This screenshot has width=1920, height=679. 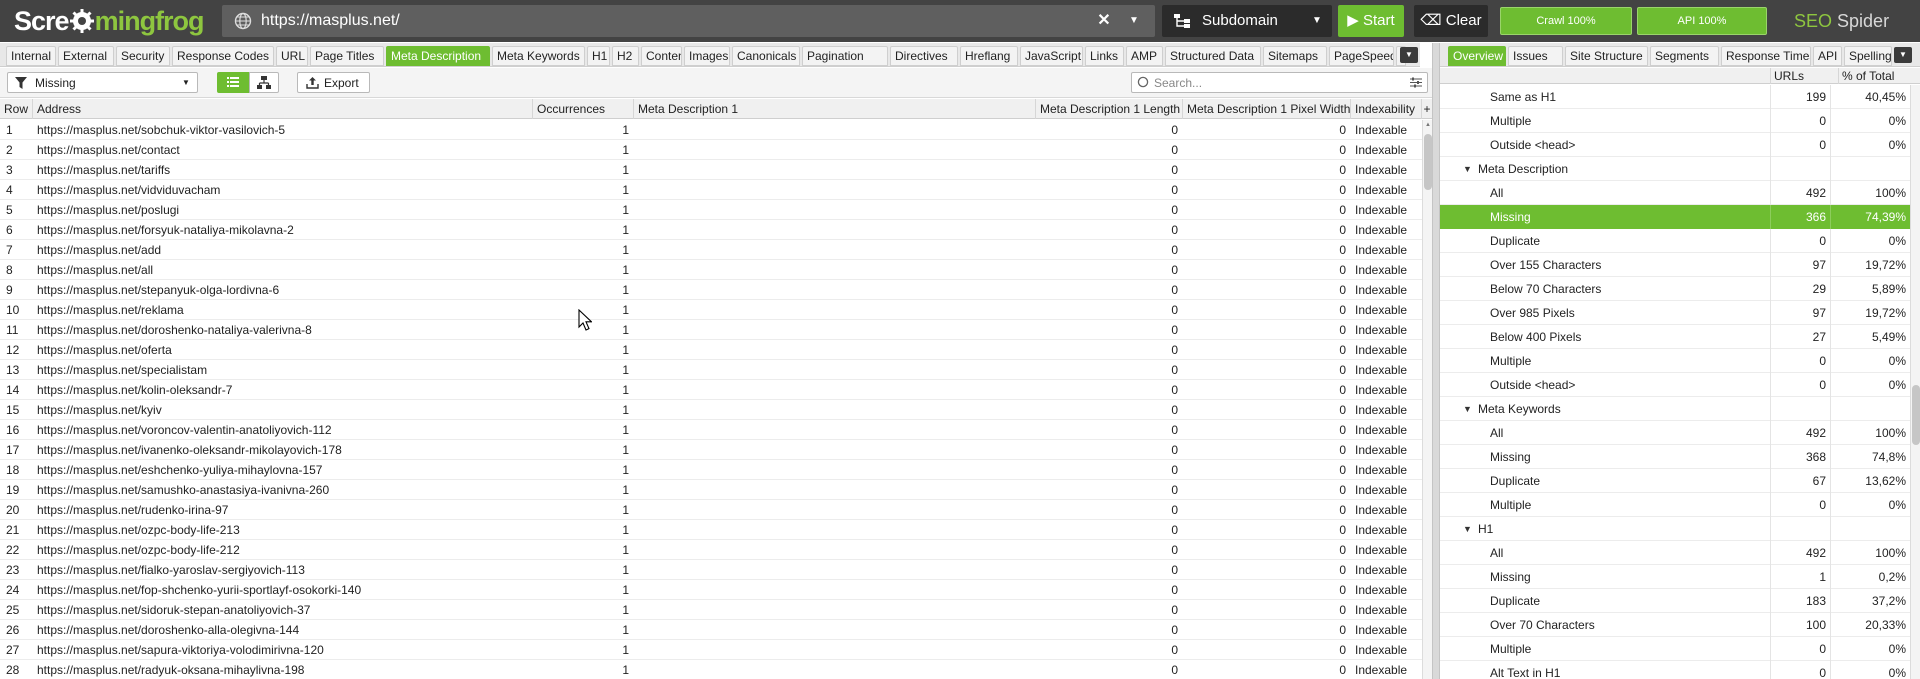 I want to click on grid-vertical-scrollbar: ▲, so click(x=1427, y=399).